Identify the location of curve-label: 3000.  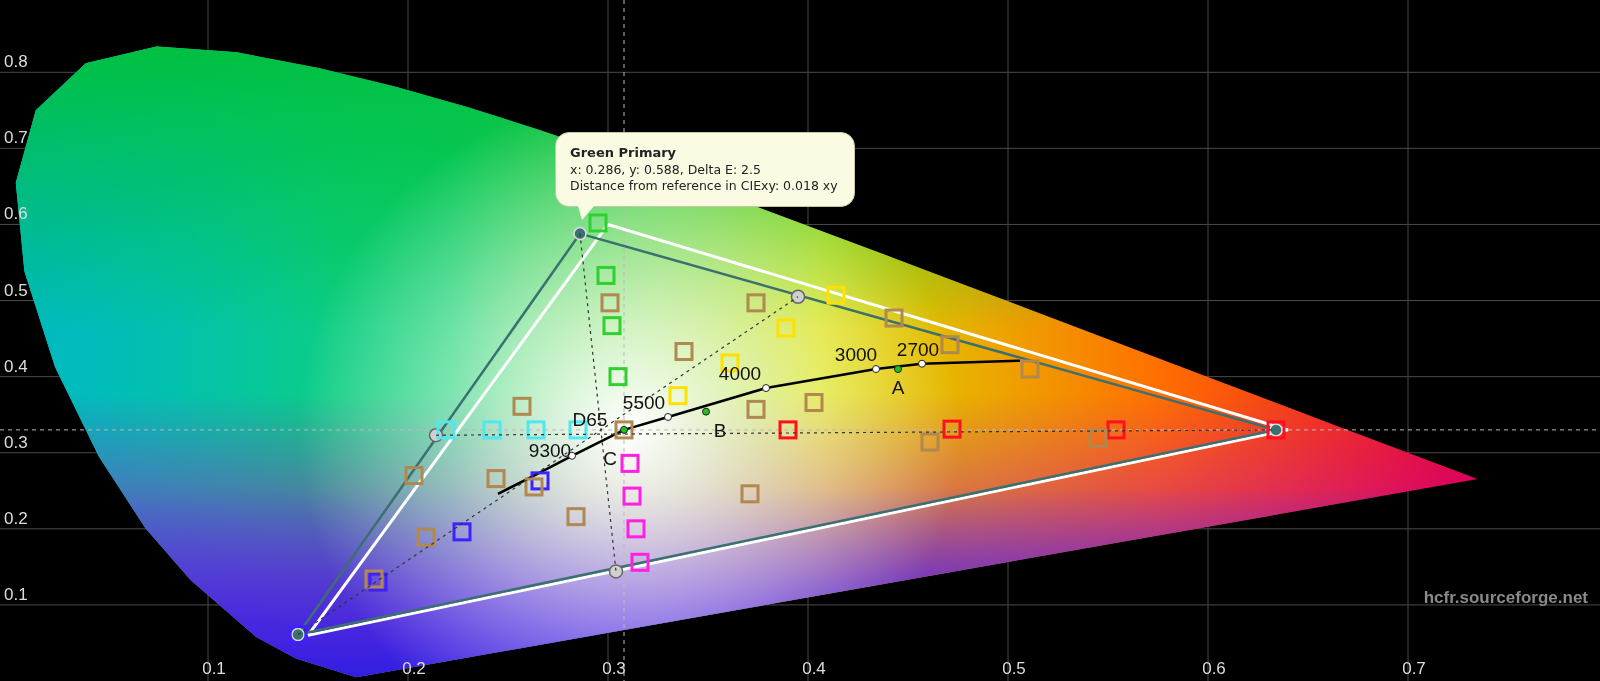
(856, 355).